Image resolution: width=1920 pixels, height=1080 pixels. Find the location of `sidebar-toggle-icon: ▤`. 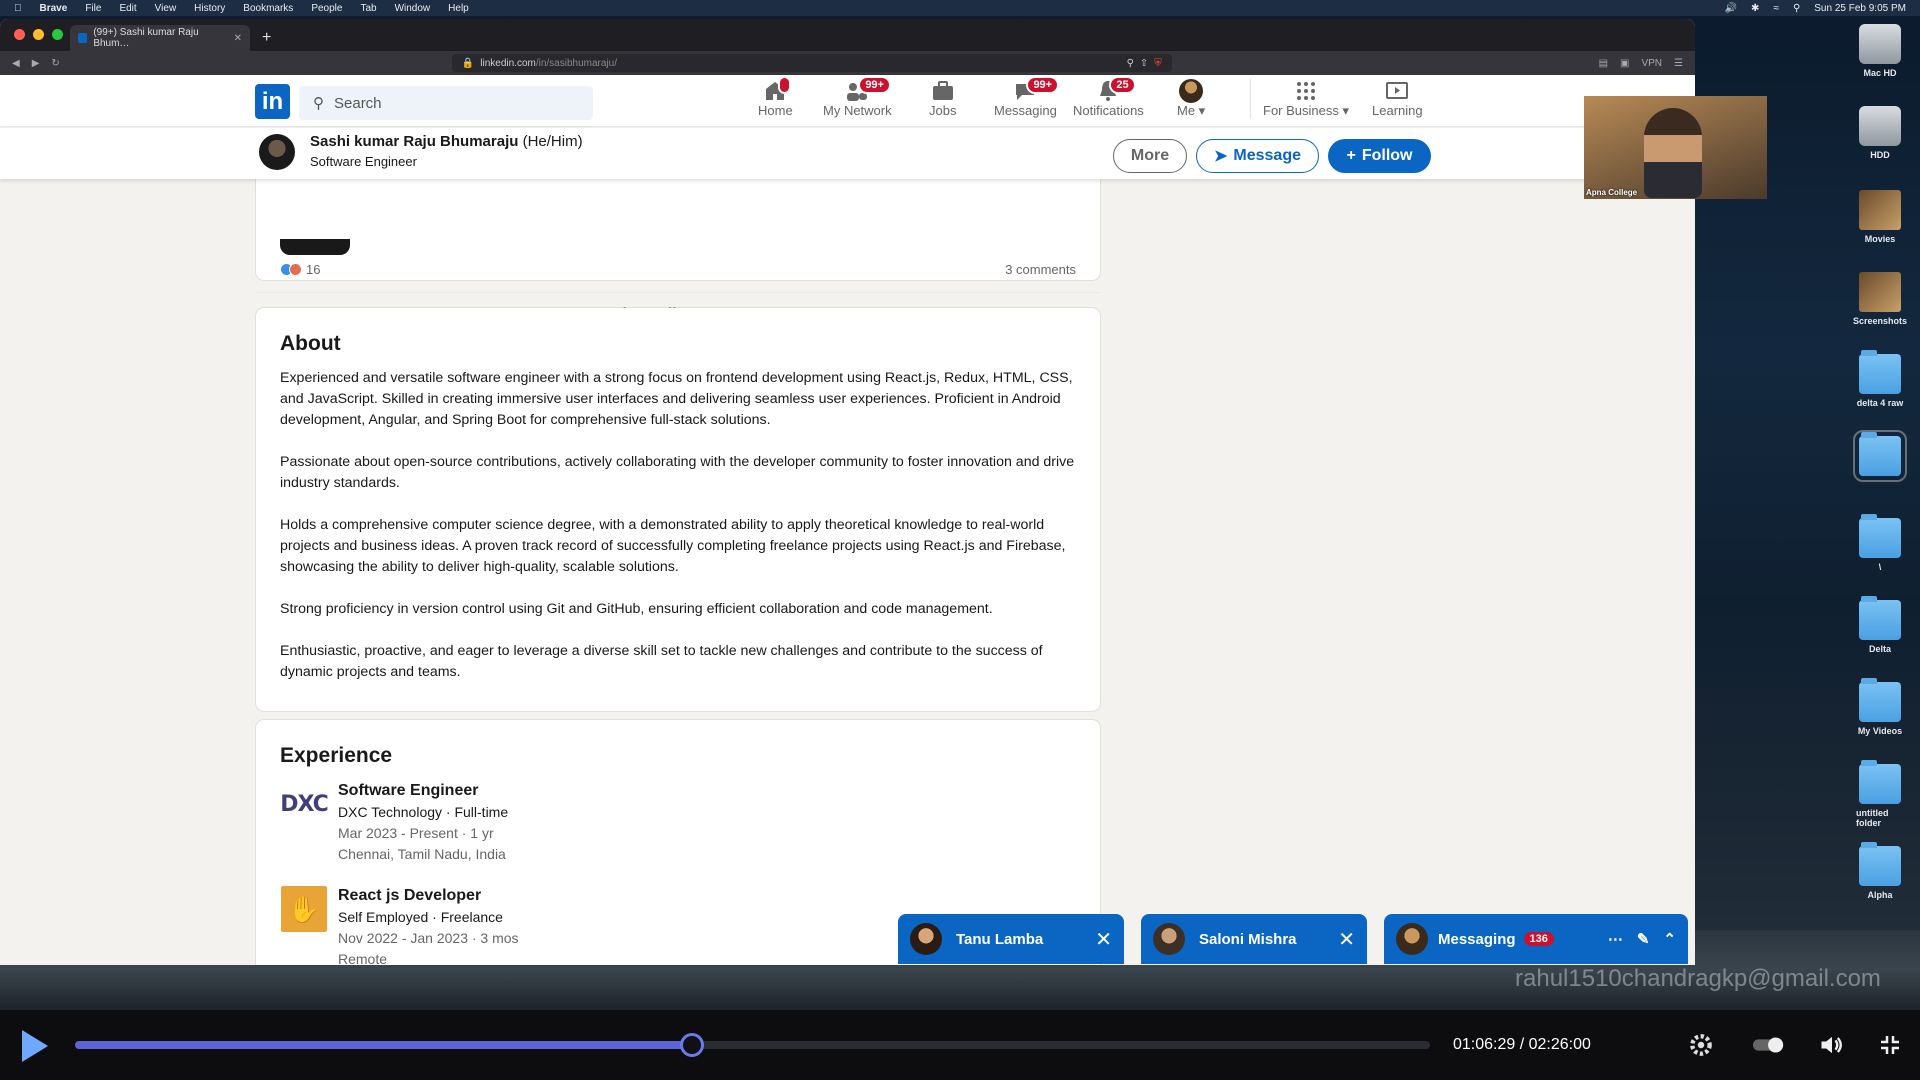

sidebar-toggle-icon: ▤ is located at coordinates (1603, 63).